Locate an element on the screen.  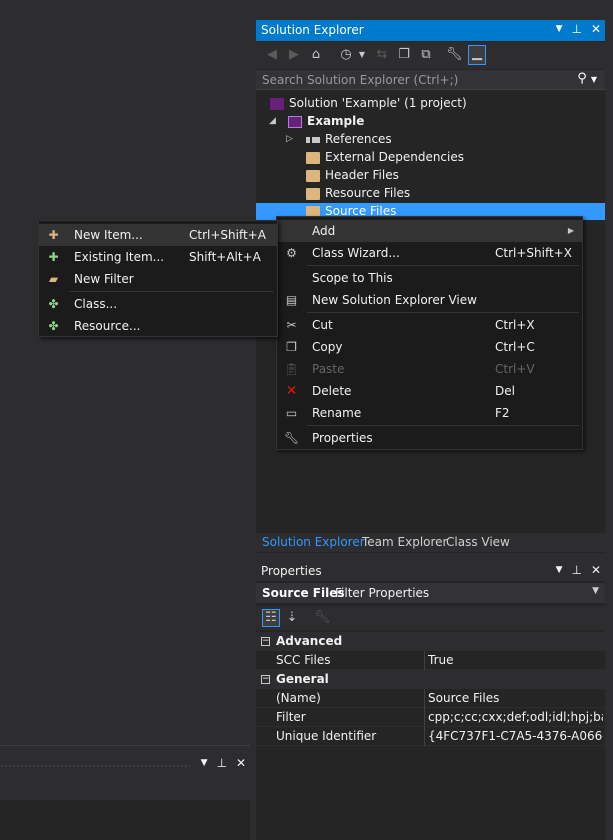
sync-icon: ⇆ is located at coordinates (382, 55).